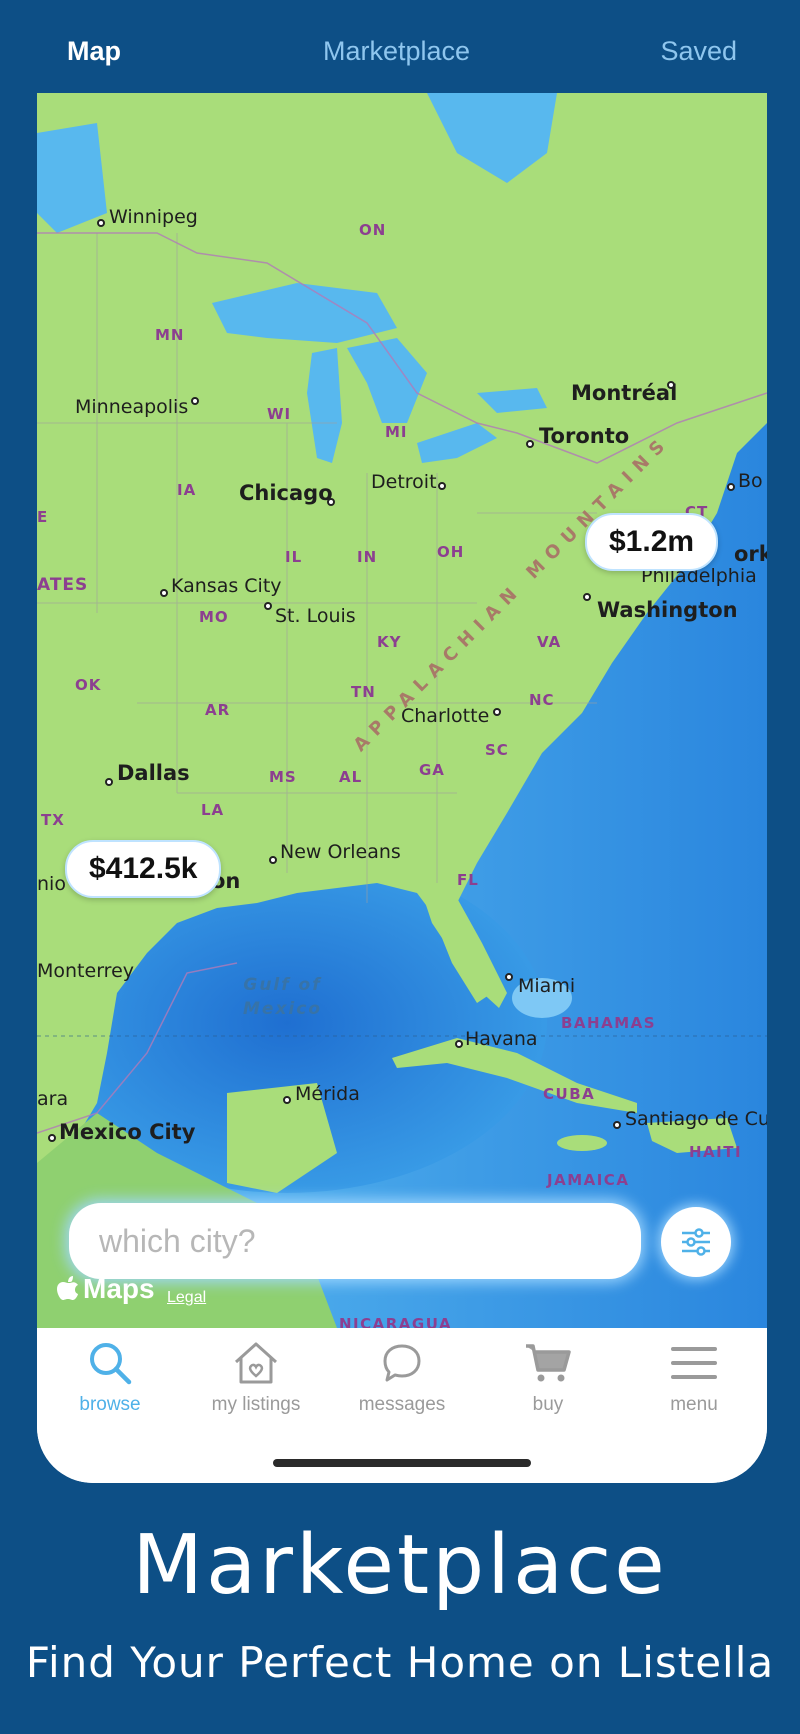 The height and width of the screenshot is (1734, 800). What do you see at coordinates (143, 869) in the screenshot?
I see `price-pin-412-5k: $412.5k` at bounding box center [143, 869].